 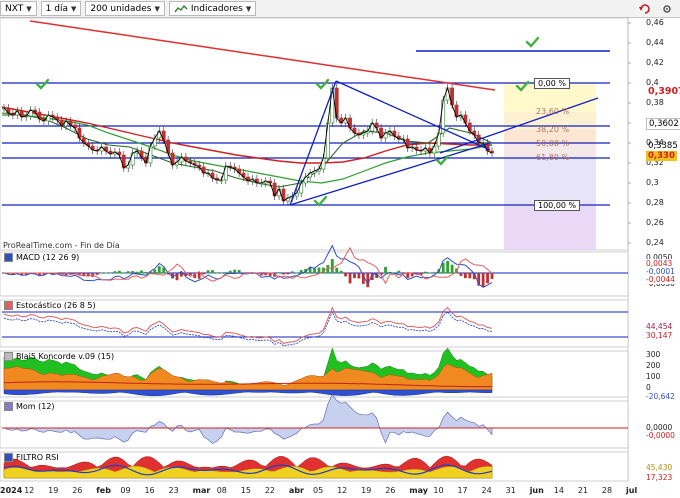 I want to click on macd-title: MACD (12 26 9), so click(x=48, y=257).